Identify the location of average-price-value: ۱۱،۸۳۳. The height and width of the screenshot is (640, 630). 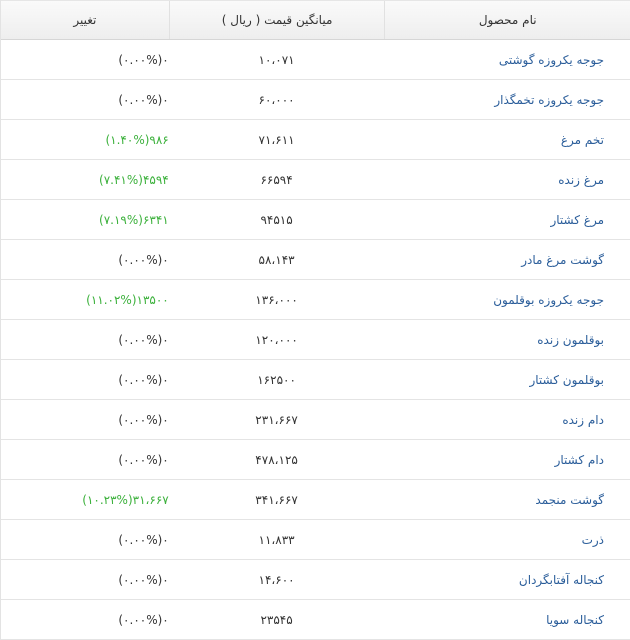
(276, 539).